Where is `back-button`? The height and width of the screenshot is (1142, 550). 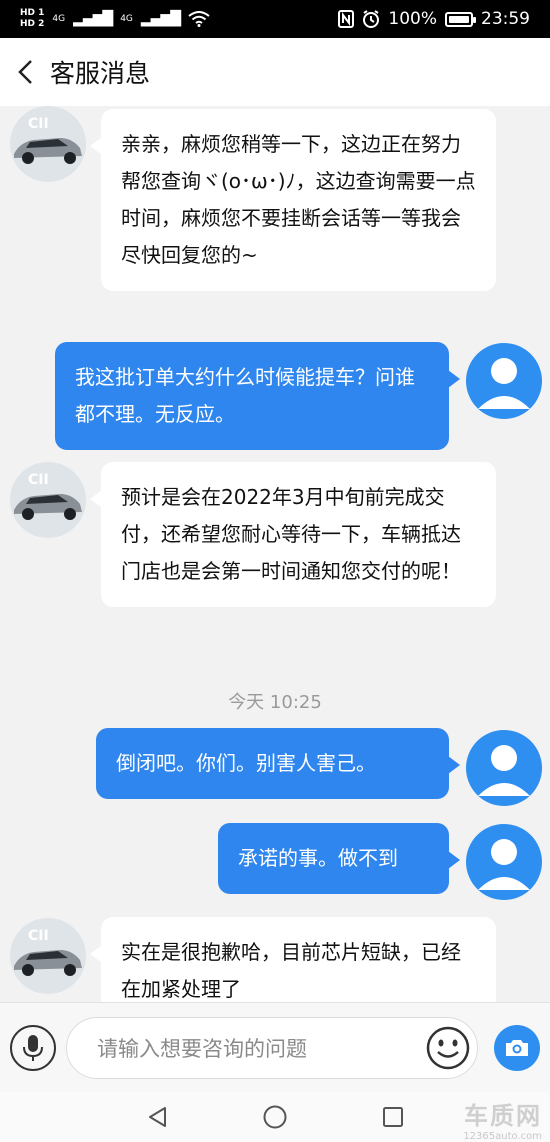
back-button is located at coordinates (25, 72).